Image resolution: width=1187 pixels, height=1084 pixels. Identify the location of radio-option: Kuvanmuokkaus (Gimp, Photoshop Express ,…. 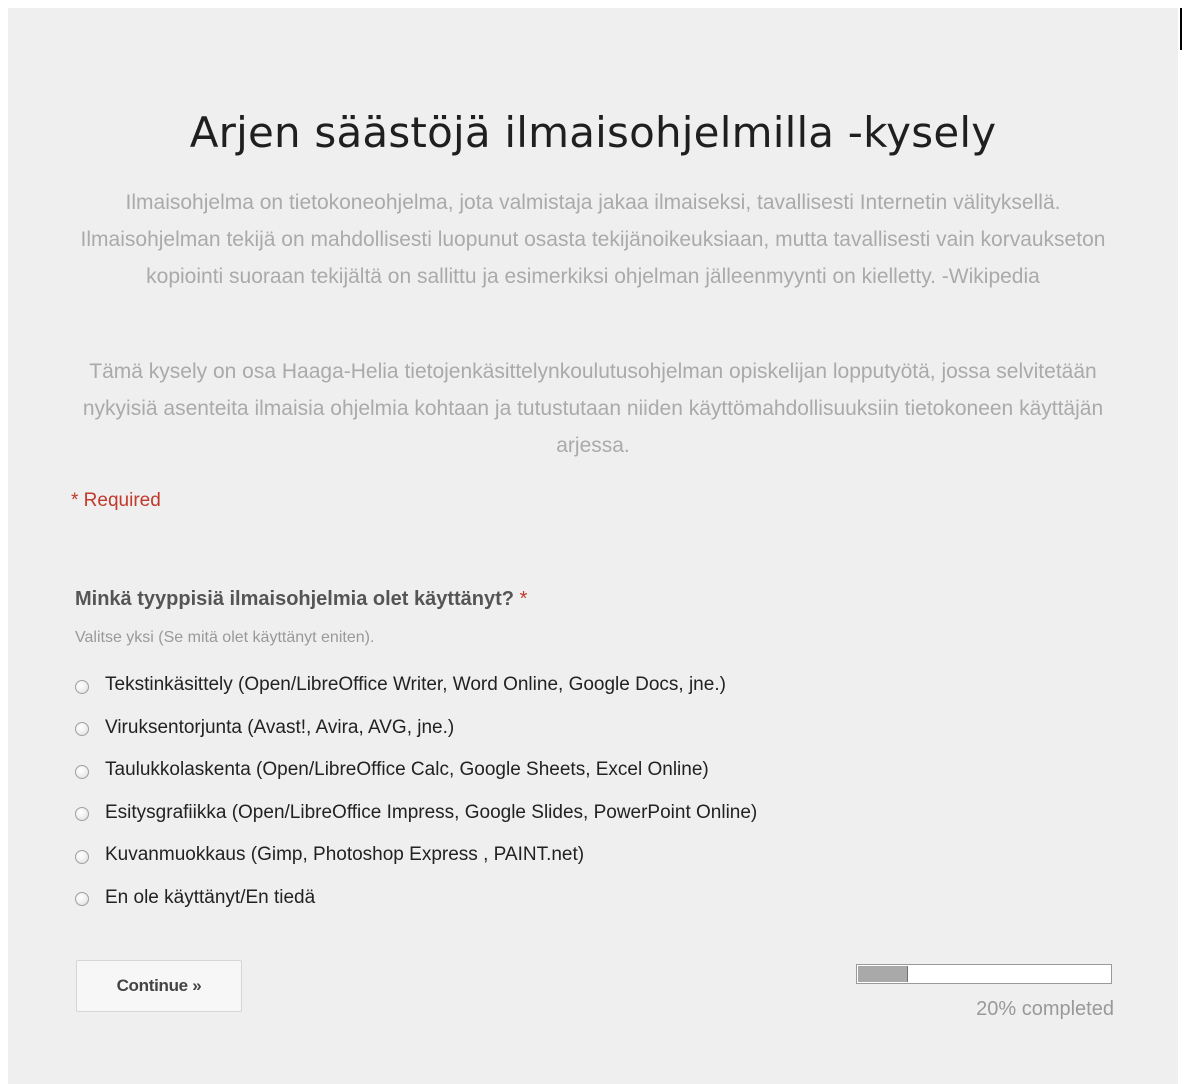
(416, 855).